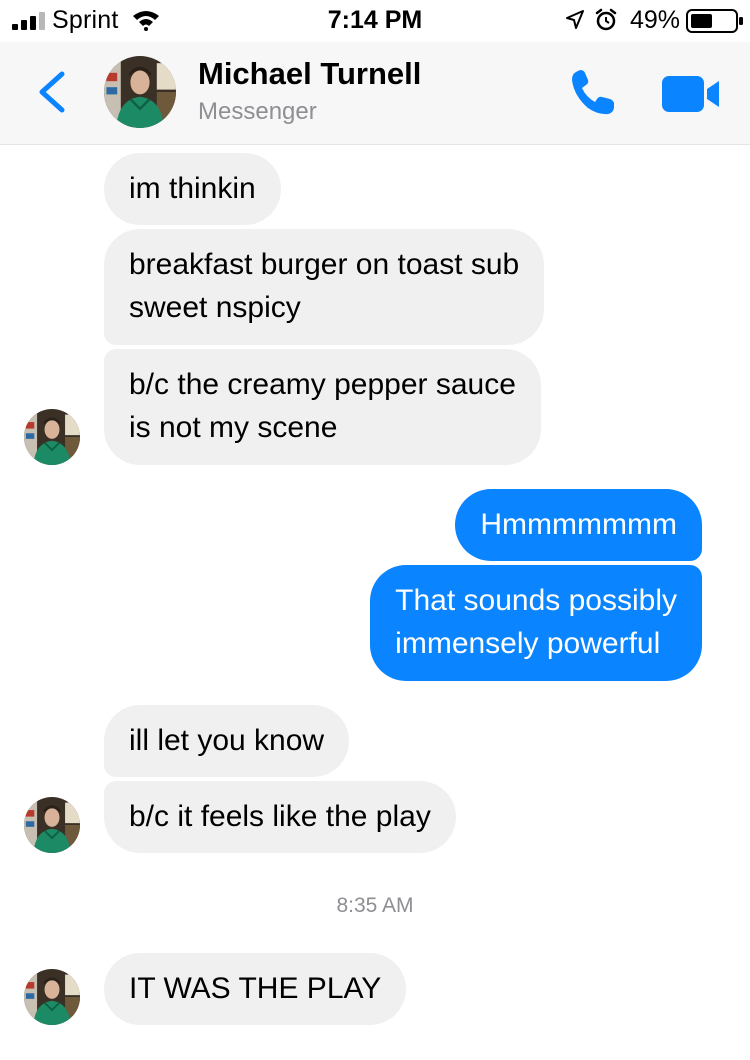 The height and width of the screenshot is (1060, 750). I want to click on location-icon, so click(575, 19).